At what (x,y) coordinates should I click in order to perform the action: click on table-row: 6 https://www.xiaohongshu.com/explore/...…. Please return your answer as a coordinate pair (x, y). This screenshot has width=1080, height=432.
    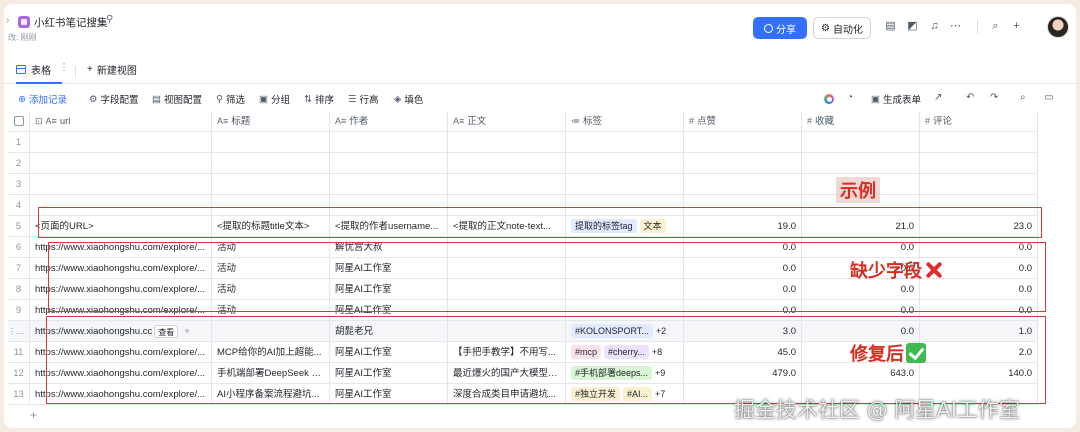
    Looking at the image, I should click on (523, 247).